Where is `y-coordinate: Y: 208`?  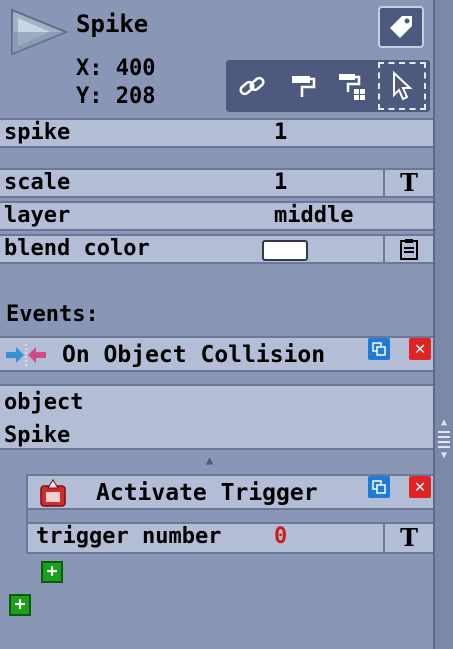
y-coordinate: Y: 208 is located at coordinates (116, 96).